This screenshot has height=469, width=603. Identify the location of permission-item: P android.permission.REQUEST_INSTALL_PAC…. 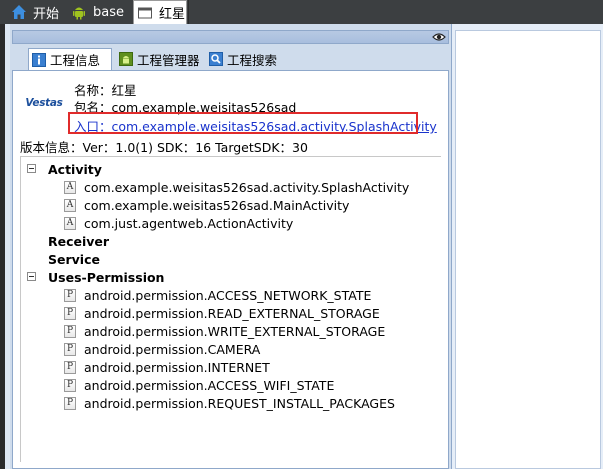
(229, 403).